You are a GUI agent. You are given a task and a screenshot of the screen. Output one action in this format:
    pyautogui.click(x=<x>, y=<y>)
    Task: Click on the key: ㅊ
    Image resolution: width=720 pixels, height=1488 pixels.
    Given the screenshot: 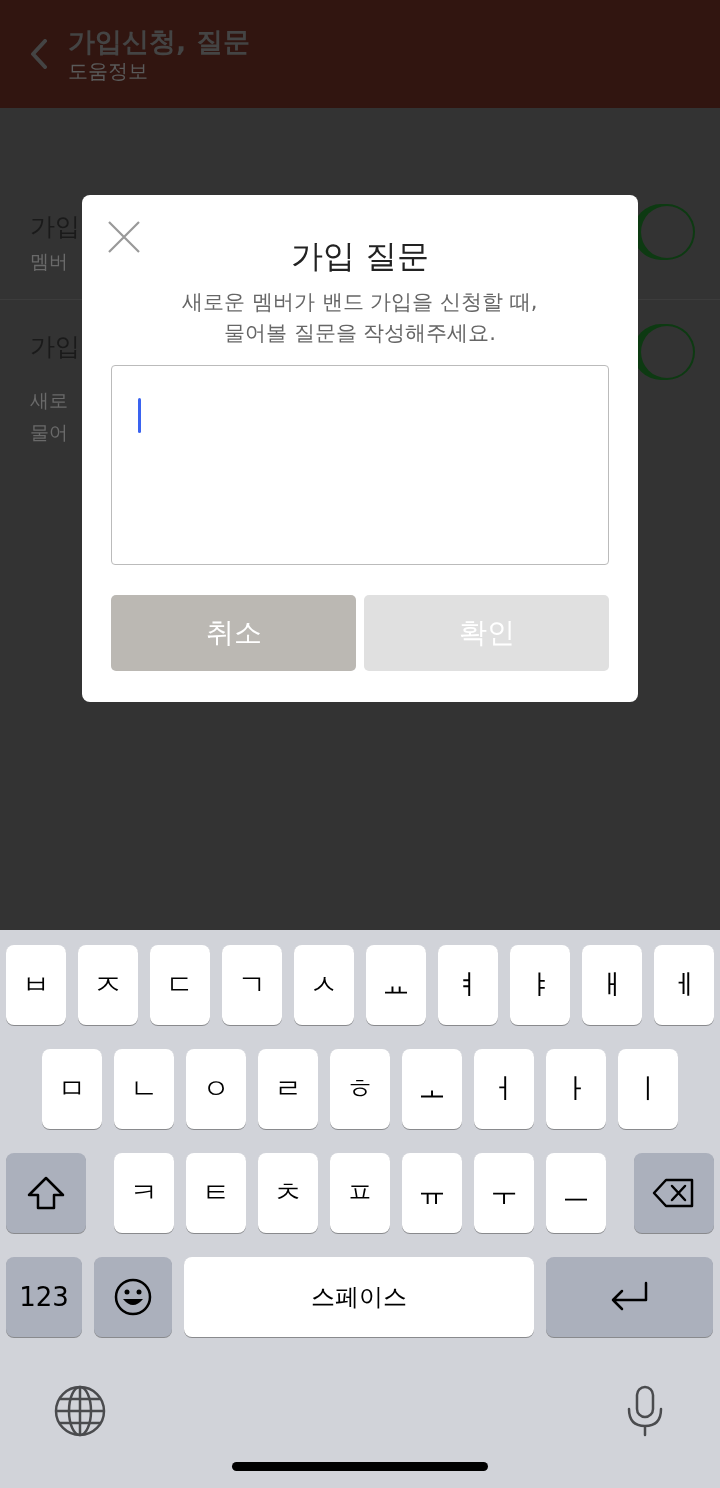 What is the action you would take?
    pyautogui.click(x=288, y=1193)
    